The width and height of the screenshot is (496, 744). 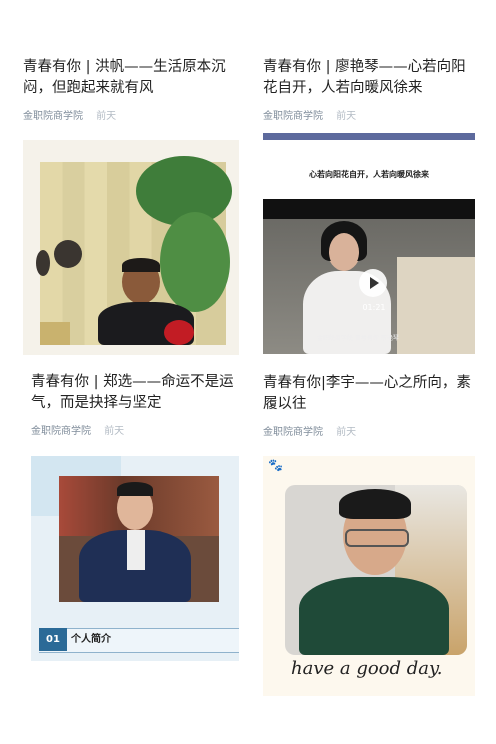 I want to click on article-3-cover, so click(x=131, y=247).